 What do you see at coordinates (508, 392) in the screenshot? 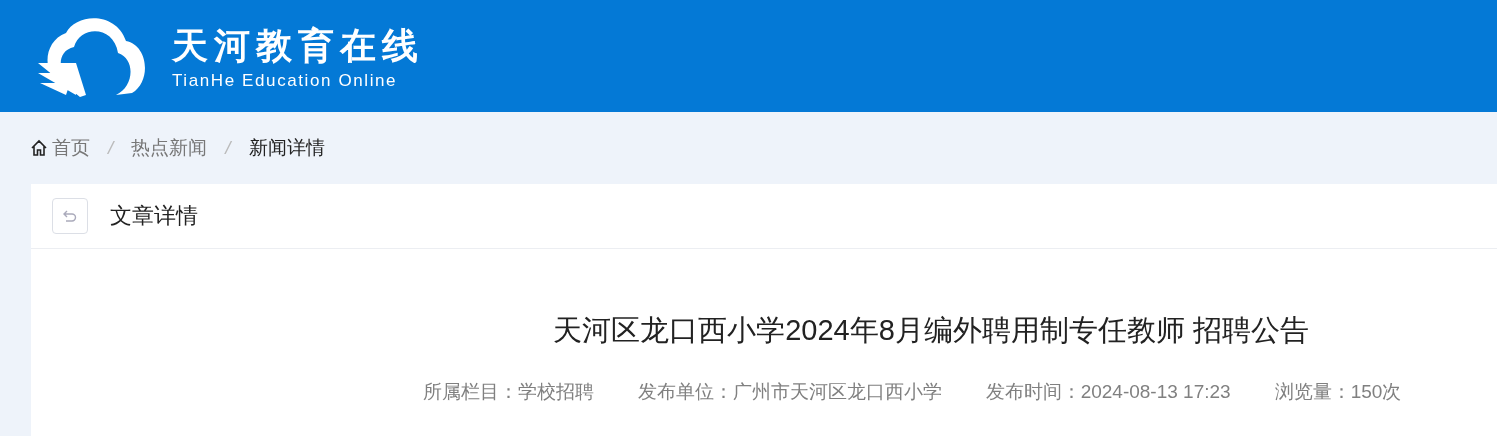
I see `article-meta: 所属栏目：学校招聘` at bounding box center [508, 392].